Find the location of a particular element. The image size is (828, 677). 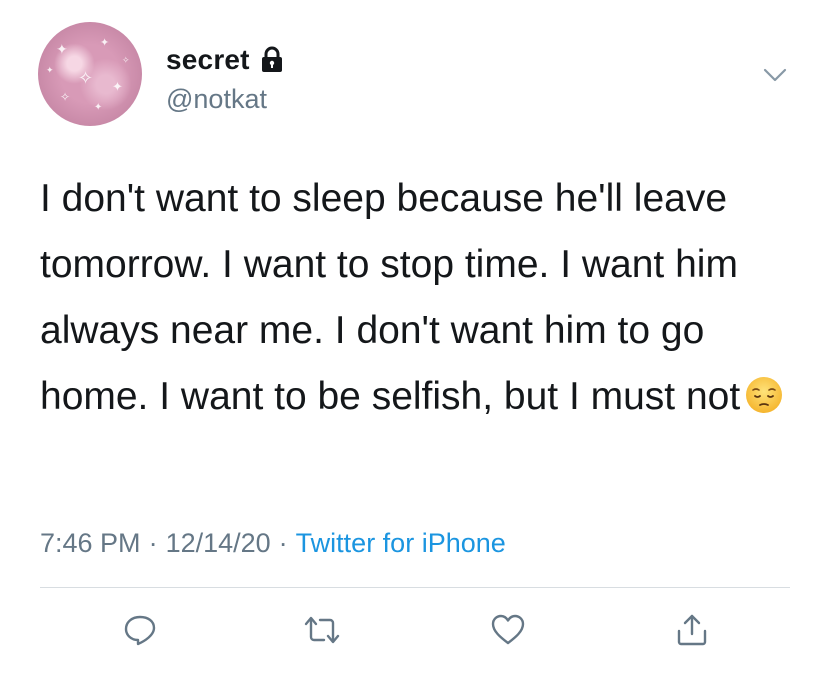

pensive-face-emoji is located at coordinates (764, 391).